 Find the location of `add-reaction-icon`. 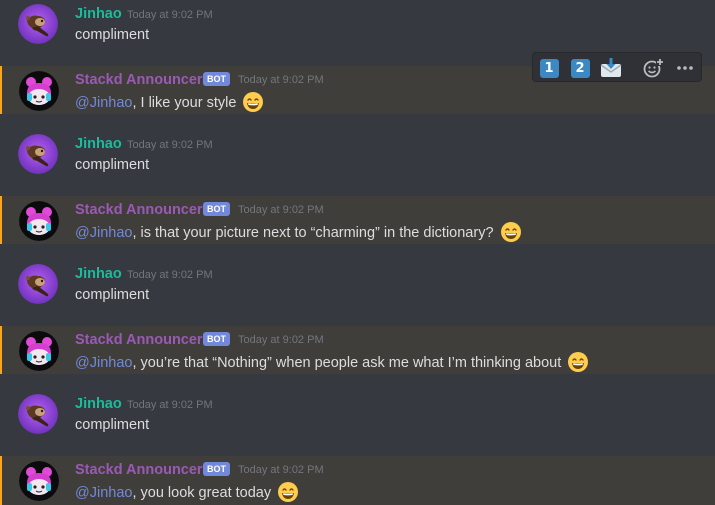

add-reaction-icon is located at coordinates (653, 68).